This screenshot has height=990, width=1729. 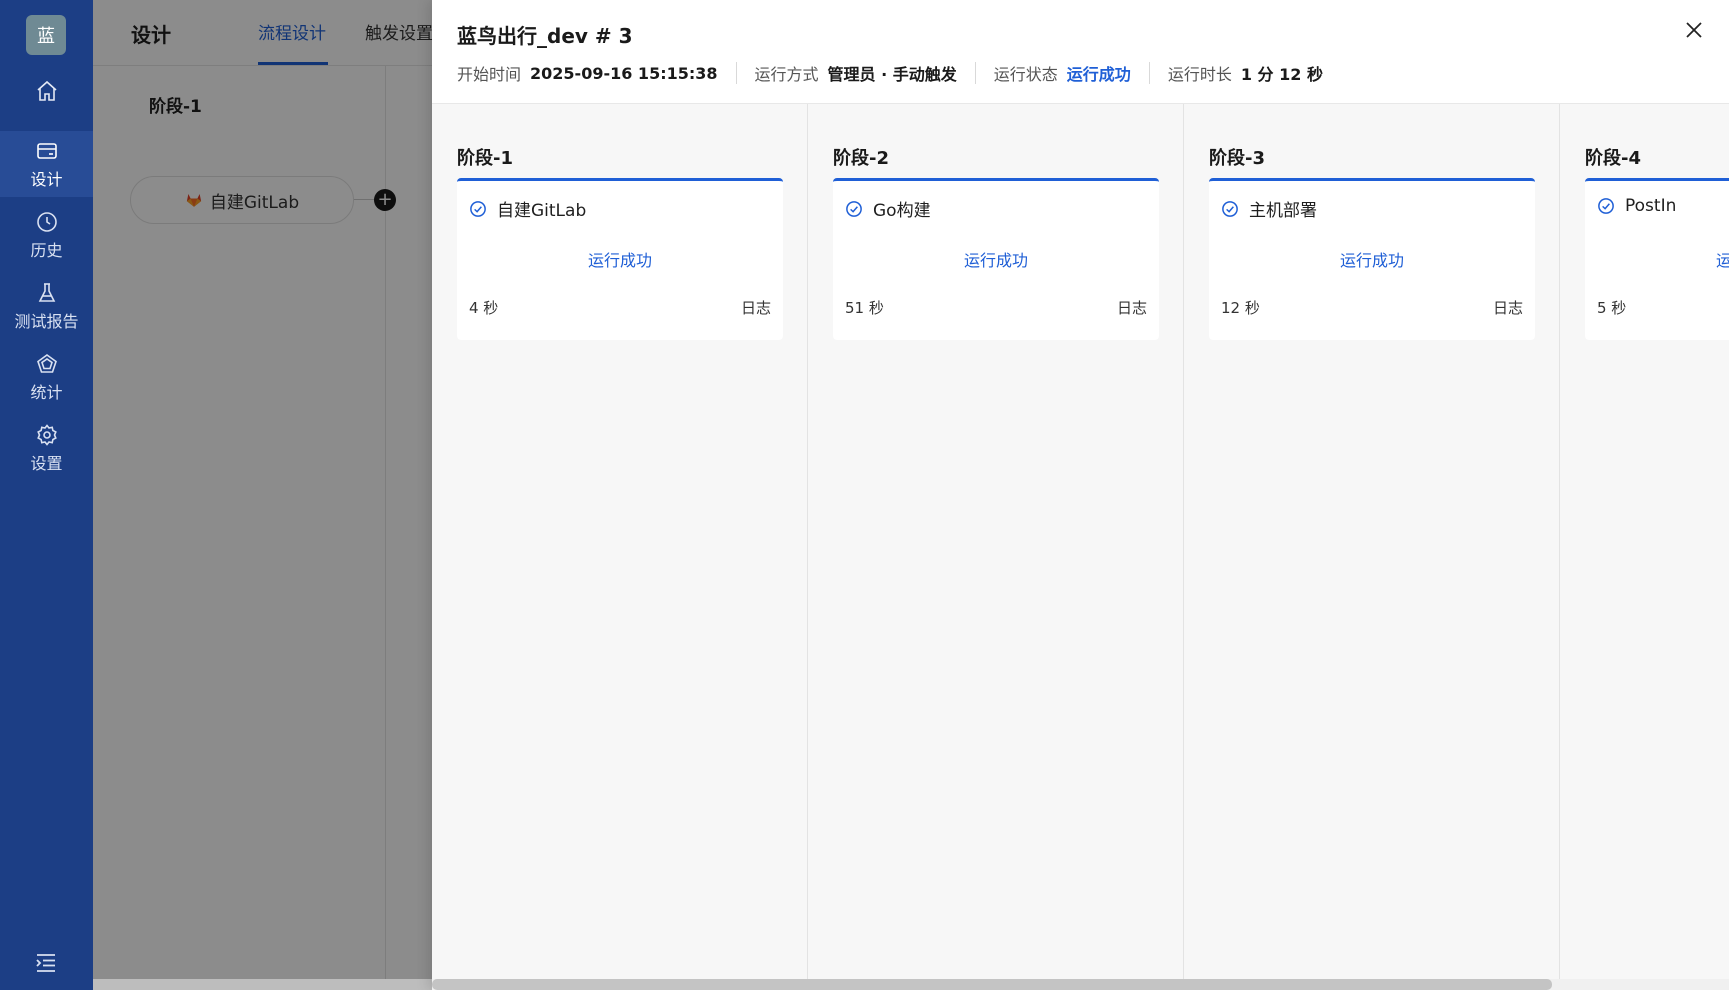 What do you see at coordinates (489, 74) in the screenshot?
I see `meta-label: 开始时间` at bounding box center [489, 74].